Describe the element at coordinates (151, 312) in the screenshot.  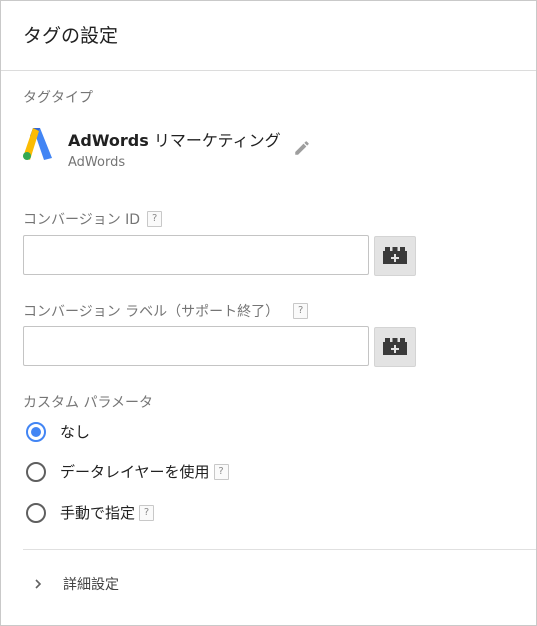
I see `conversion-label-label: コンバージョン ラベル（サポート終了）` at that location.